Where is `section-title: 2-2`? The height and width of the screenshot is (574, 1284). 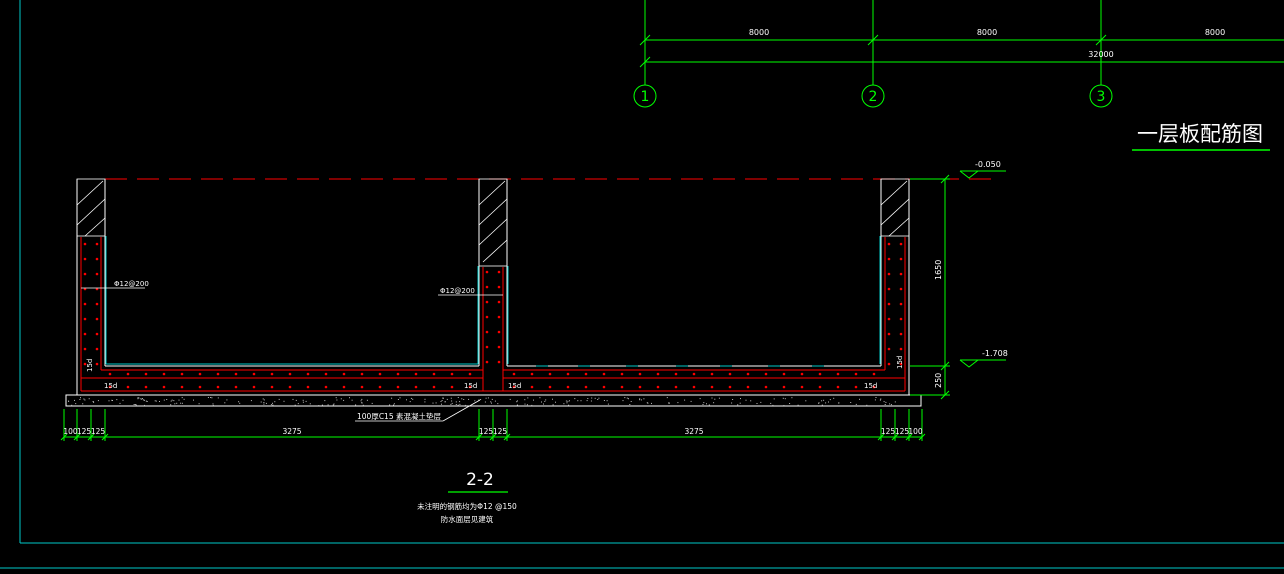 section-title: 2-2 is located at coordinates (480, 480).